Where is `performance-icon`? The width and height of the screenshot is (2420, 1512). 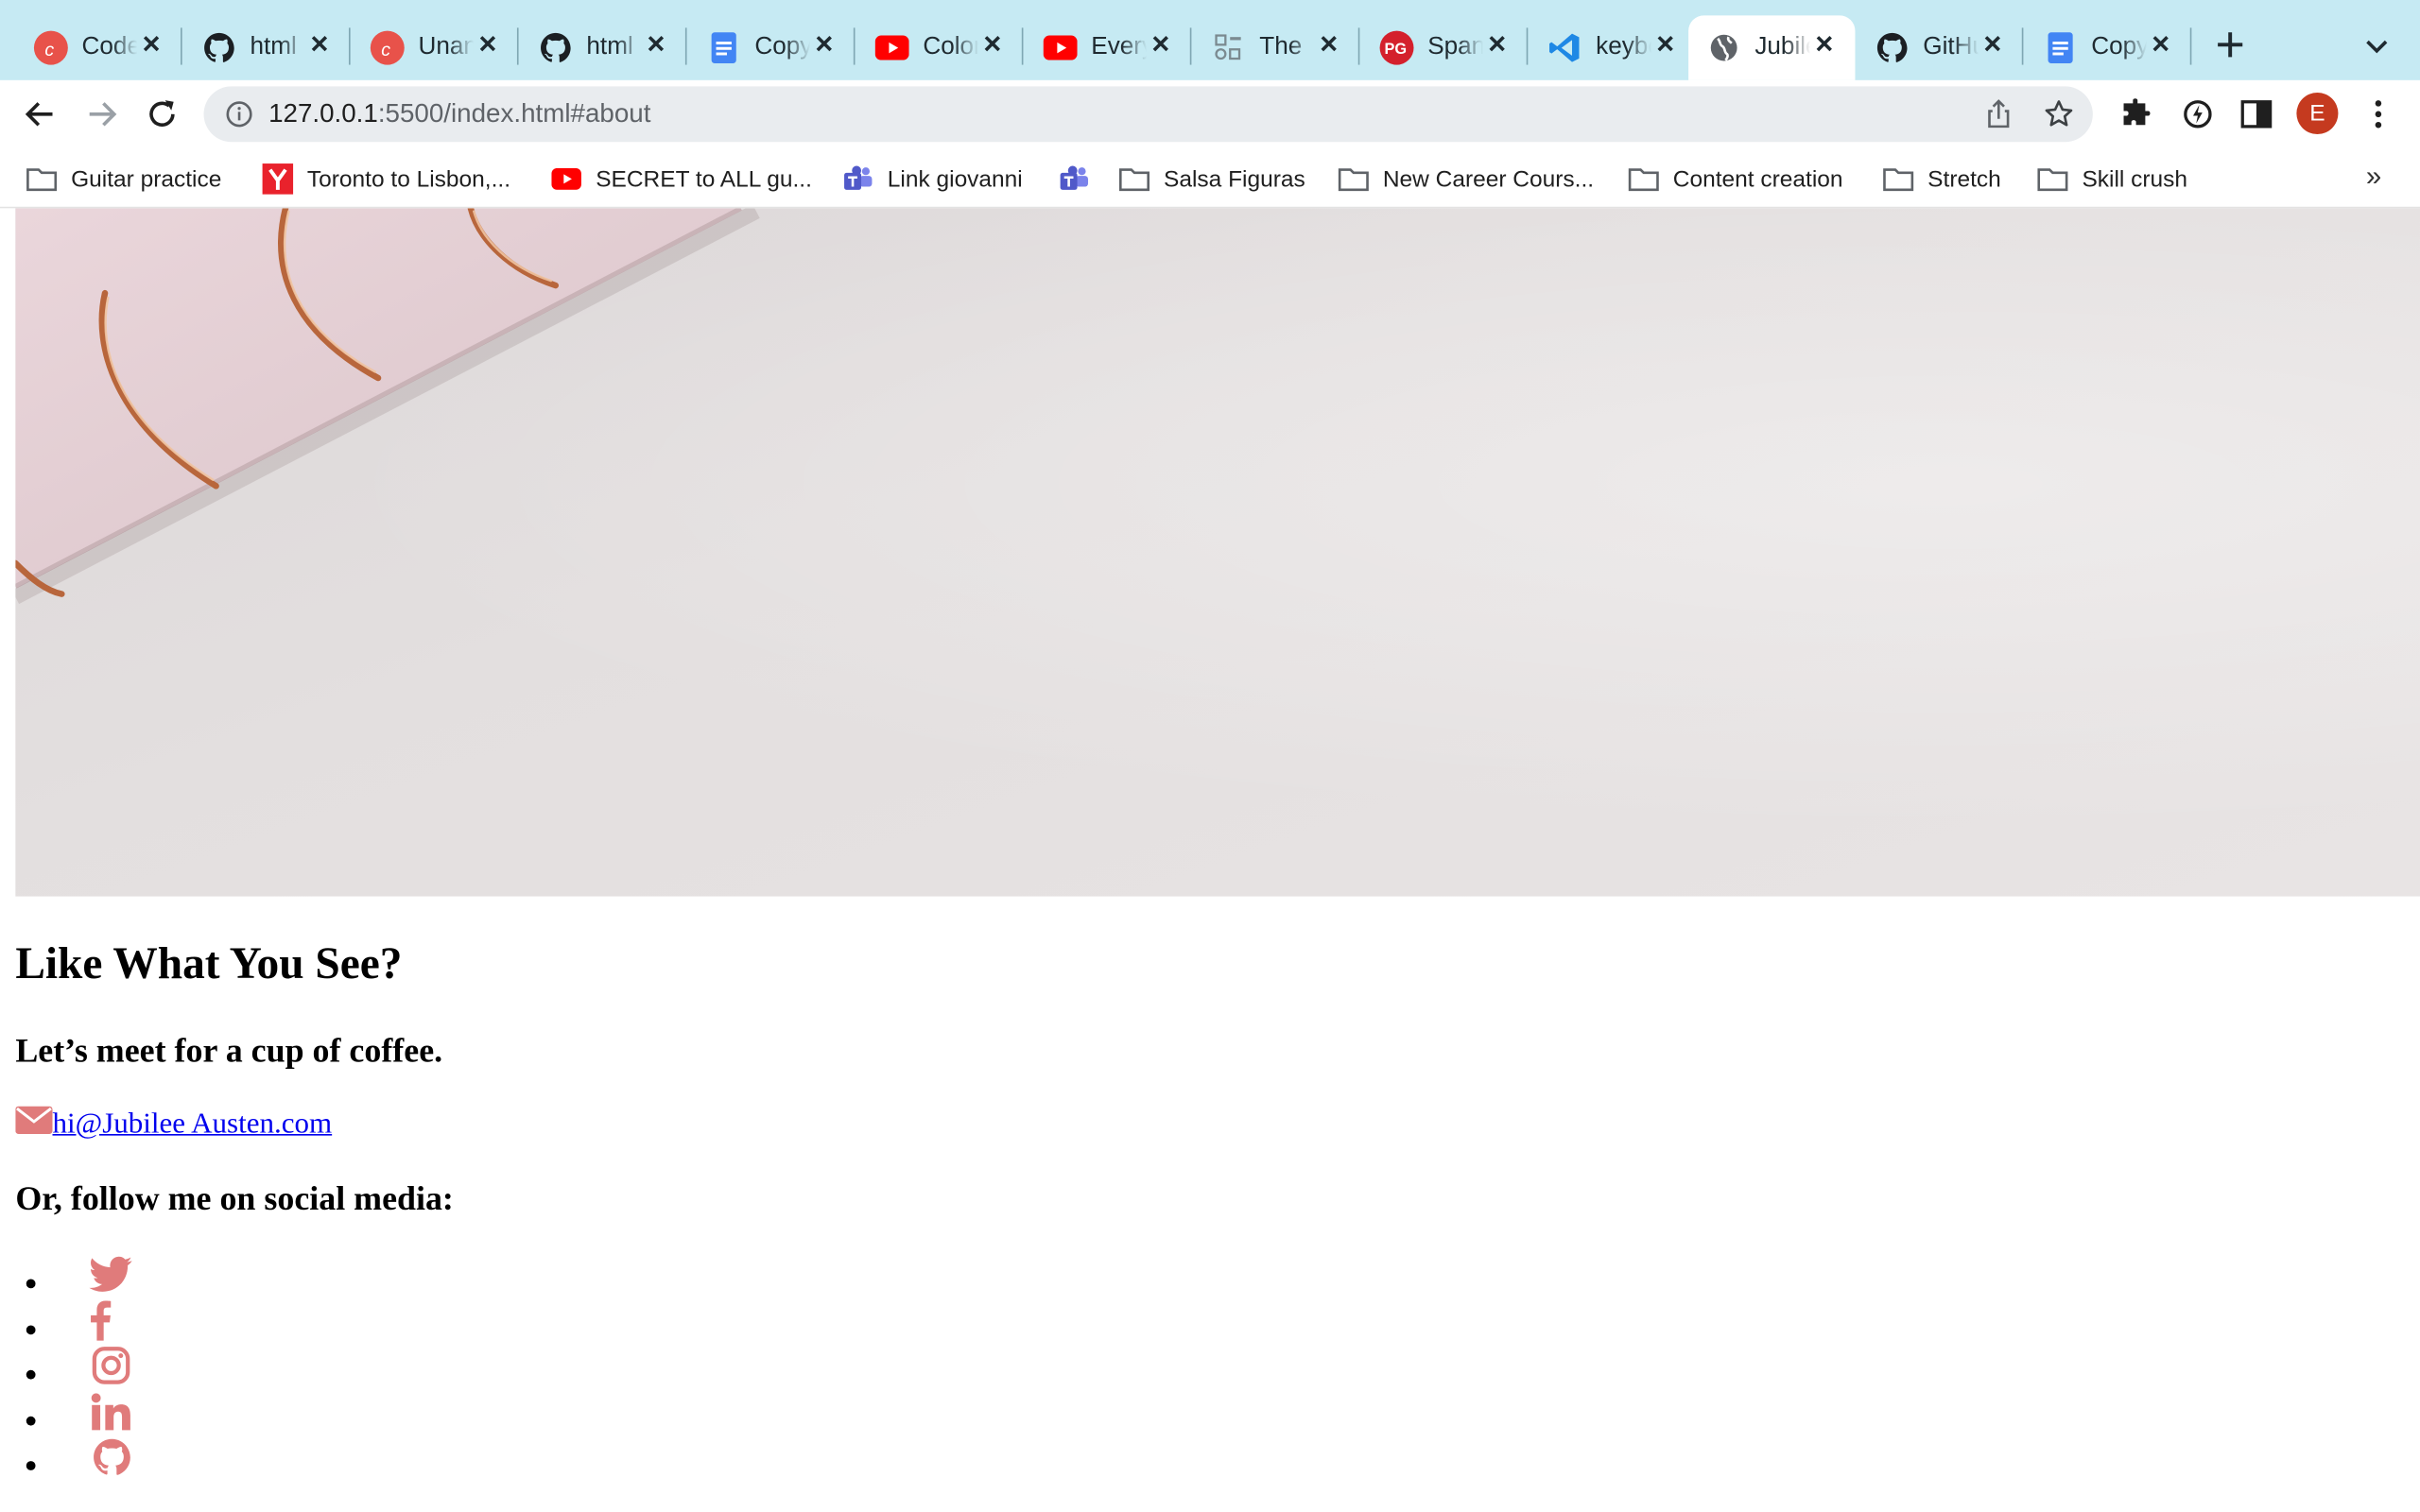 performance-icon is located at coordinates (2197, 113).